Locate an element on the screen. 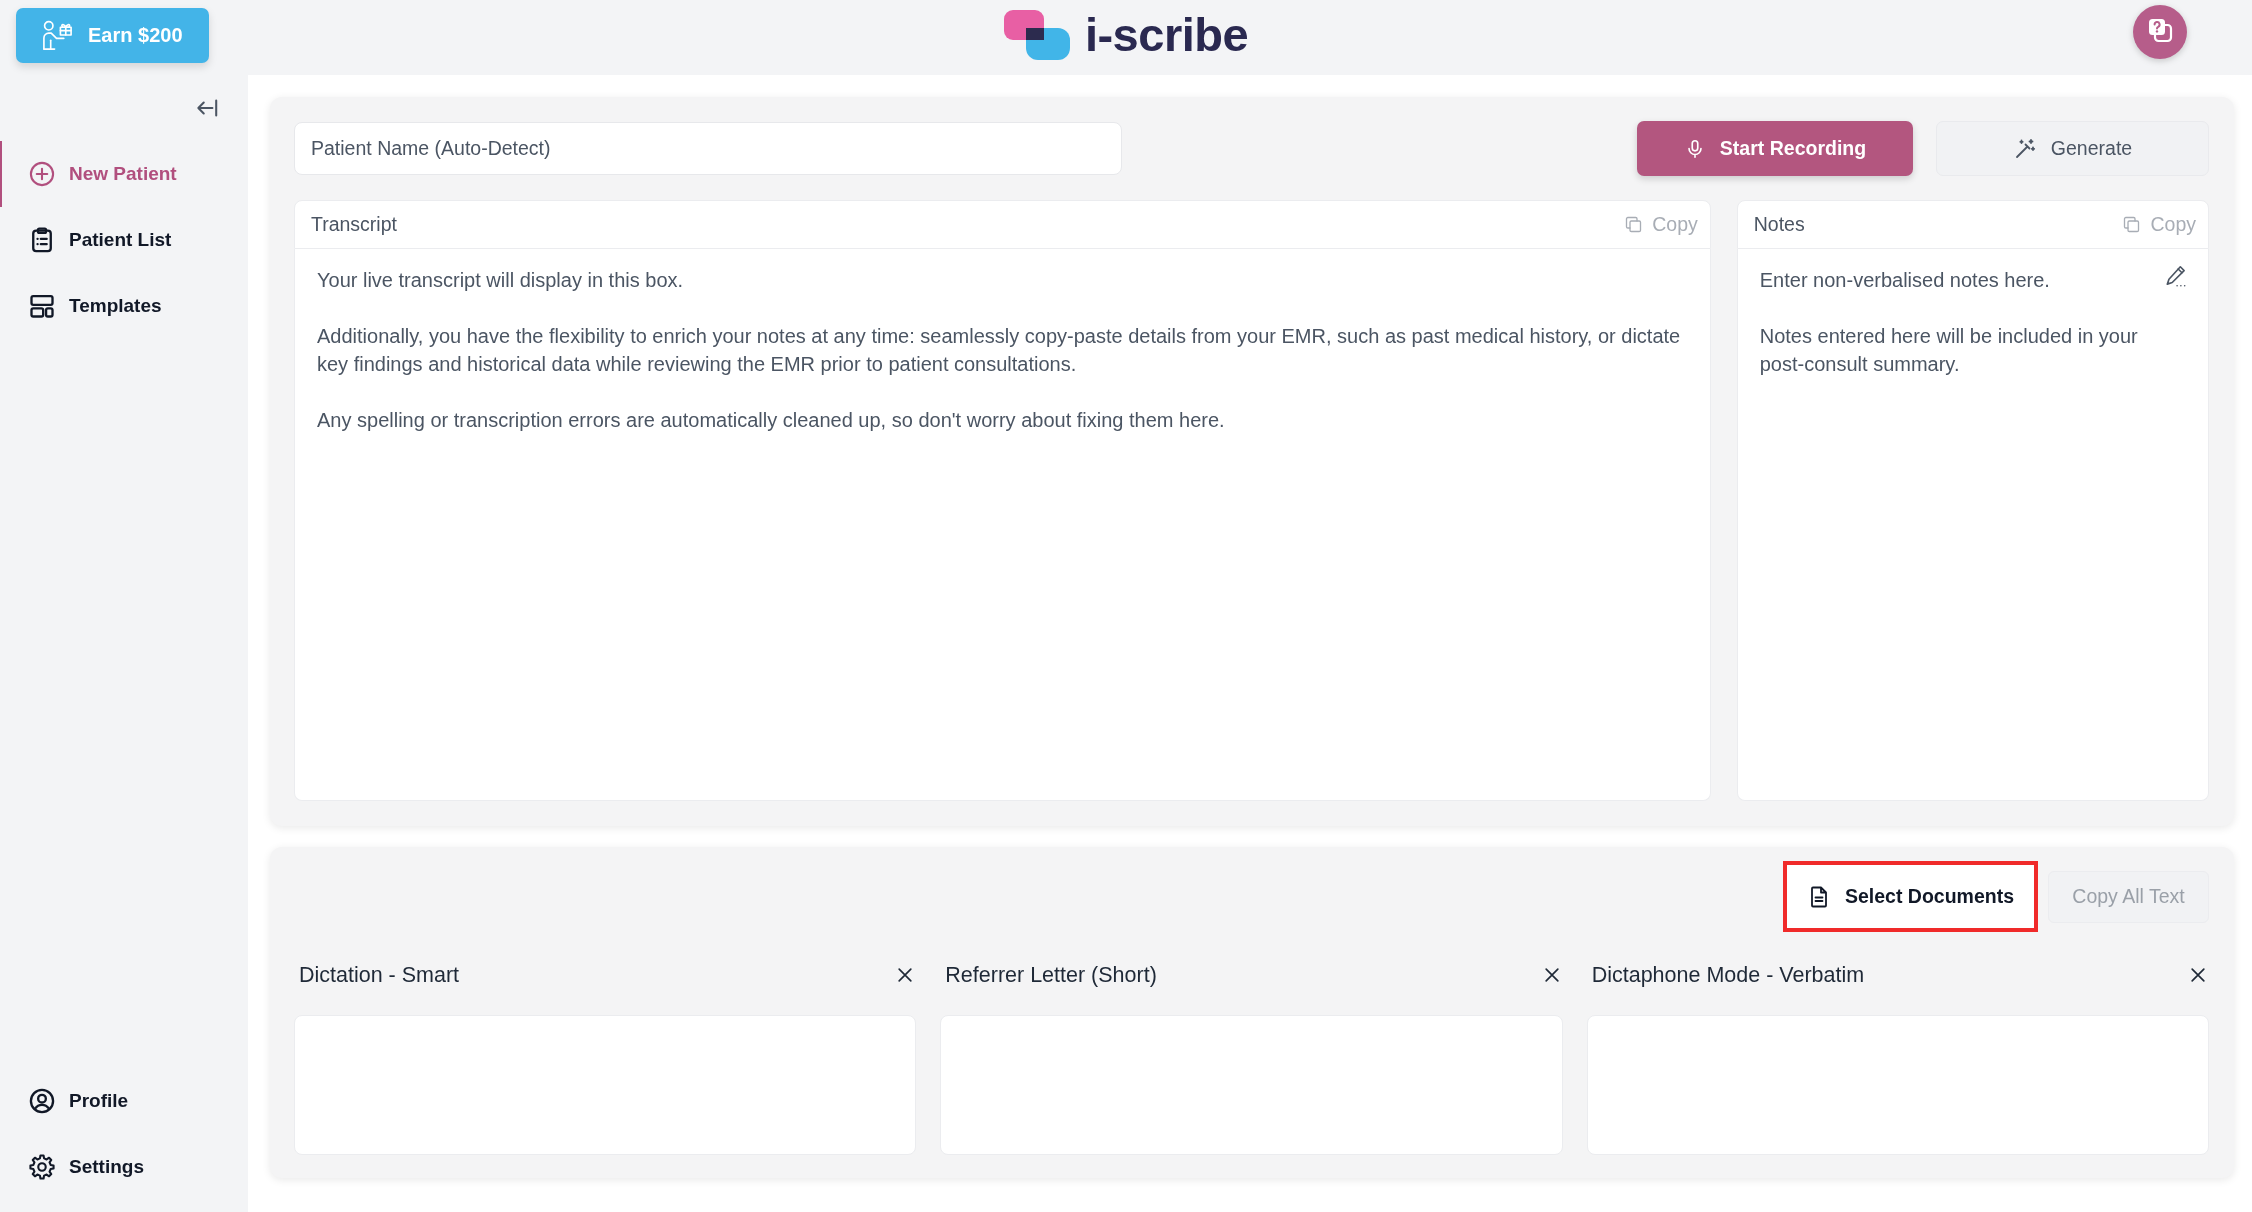 The width and height of the screenshot is (2252, 1212). template-title: Dictation - Smart is located at coordinates (379, 975).